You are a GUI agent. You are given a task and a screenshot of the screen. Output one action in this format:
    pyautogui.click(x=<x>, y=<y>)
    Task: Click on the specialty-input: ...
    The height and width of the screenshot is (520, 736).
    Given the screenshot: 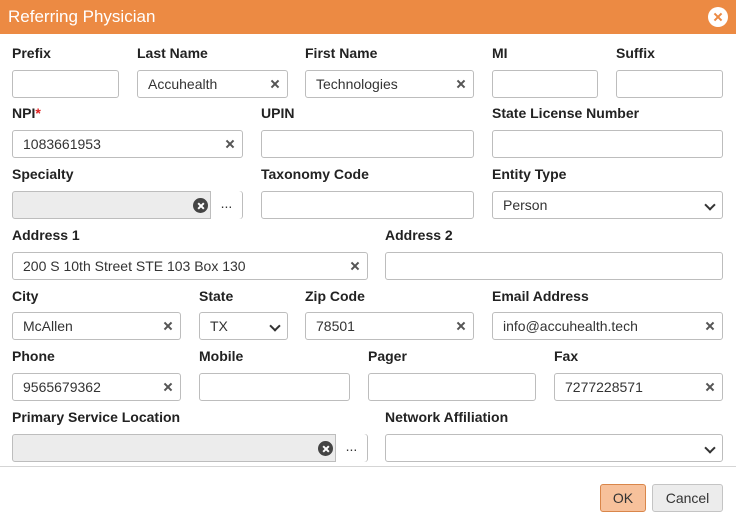 What is the action you would take?
    pyautogui.click(x=127, y=205)
    